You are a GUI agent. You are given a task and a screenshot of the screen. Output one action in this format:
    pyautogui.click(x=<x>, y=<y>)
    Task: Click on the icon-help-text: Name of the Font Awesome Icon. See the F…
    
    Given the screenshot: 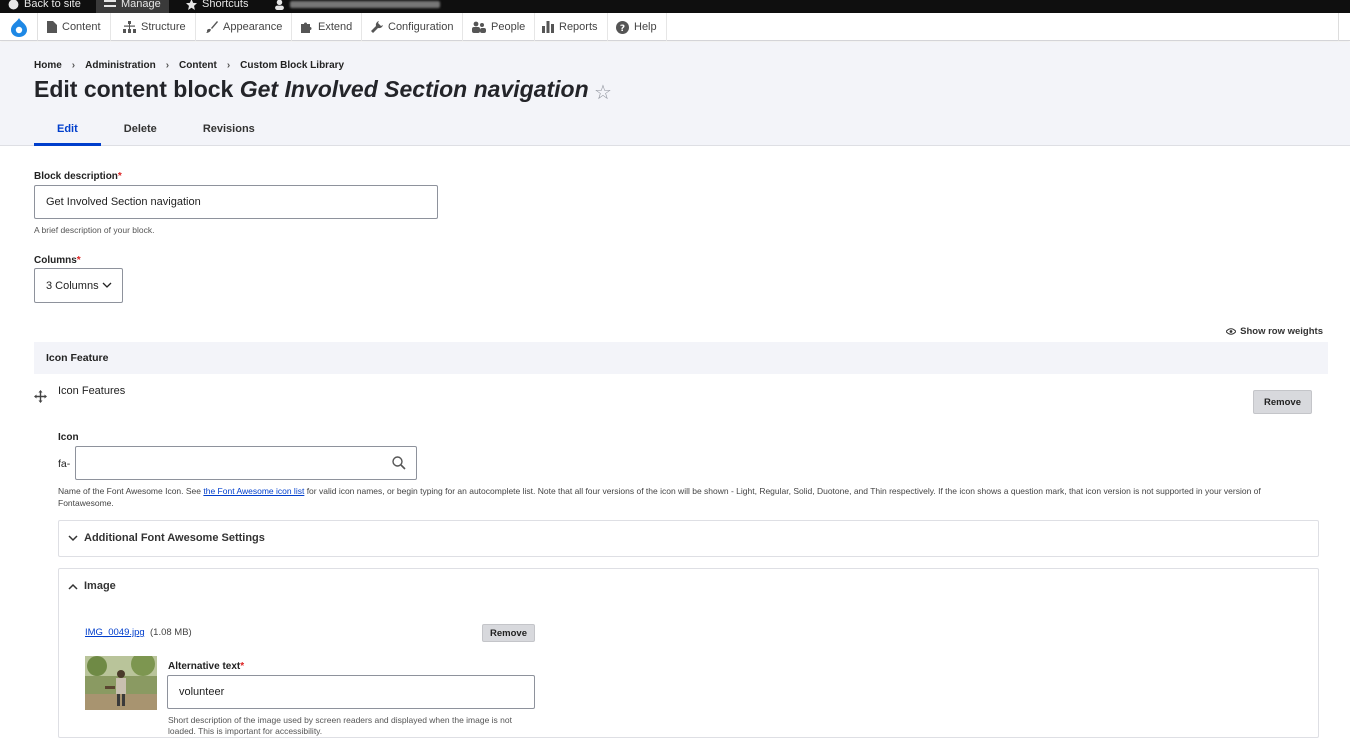 What is the action you would take?
    pyautogui.click(x=659, y=497)
    